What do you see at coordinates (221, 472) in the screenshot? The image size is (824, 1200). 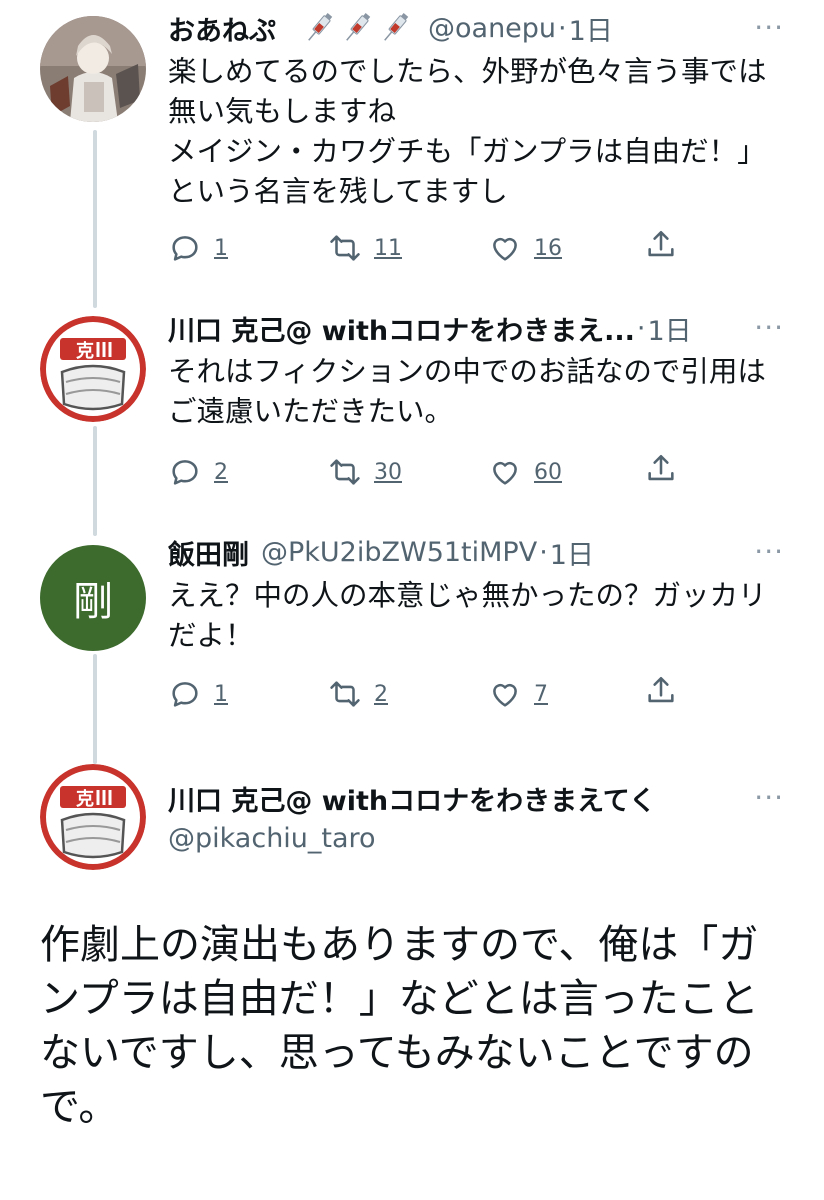 I see `reply-count: 2` at bounding box center [221, 472].